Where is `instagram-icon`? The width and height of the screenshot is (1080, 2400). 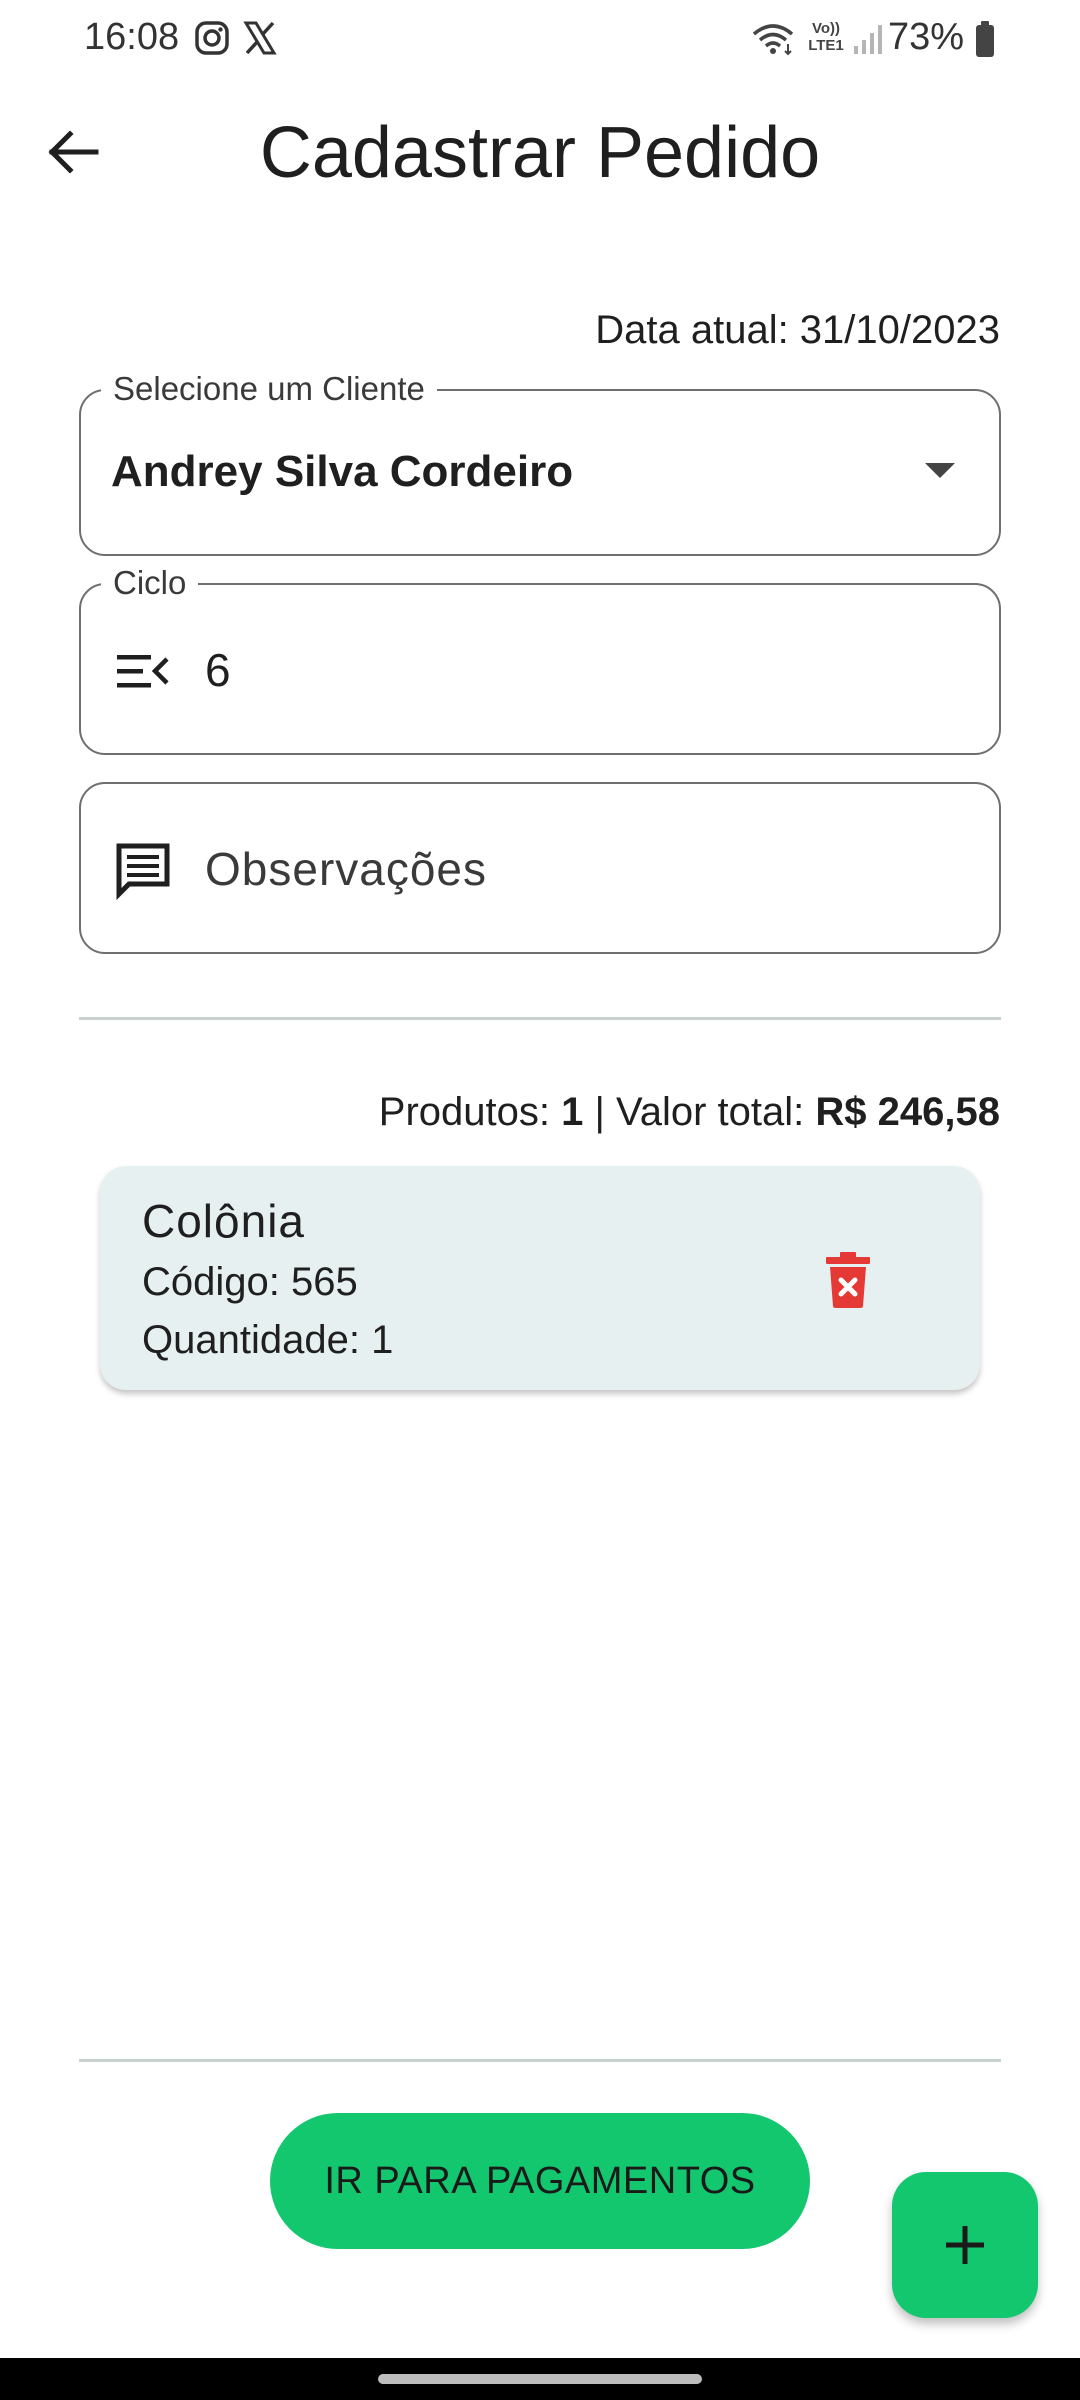 instagram-icon is located at coordinates (212, 38).